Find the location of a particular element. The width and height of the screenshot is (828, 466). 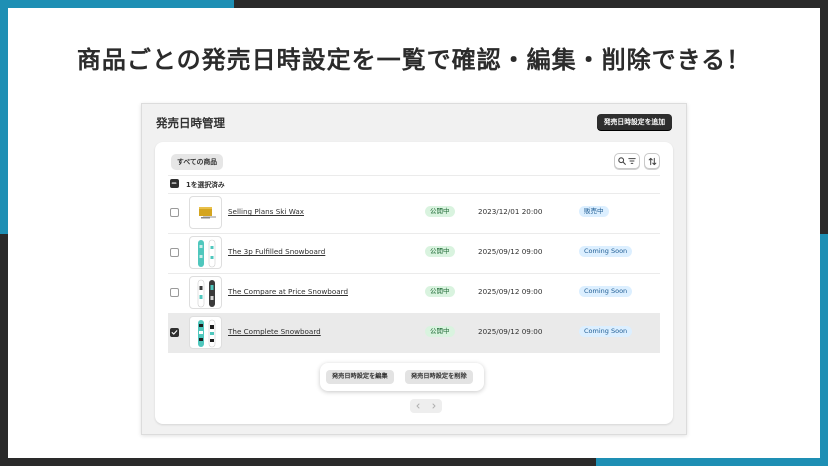

product-link: Selling Plans Ski Wax is located at coordinates (266, 211).